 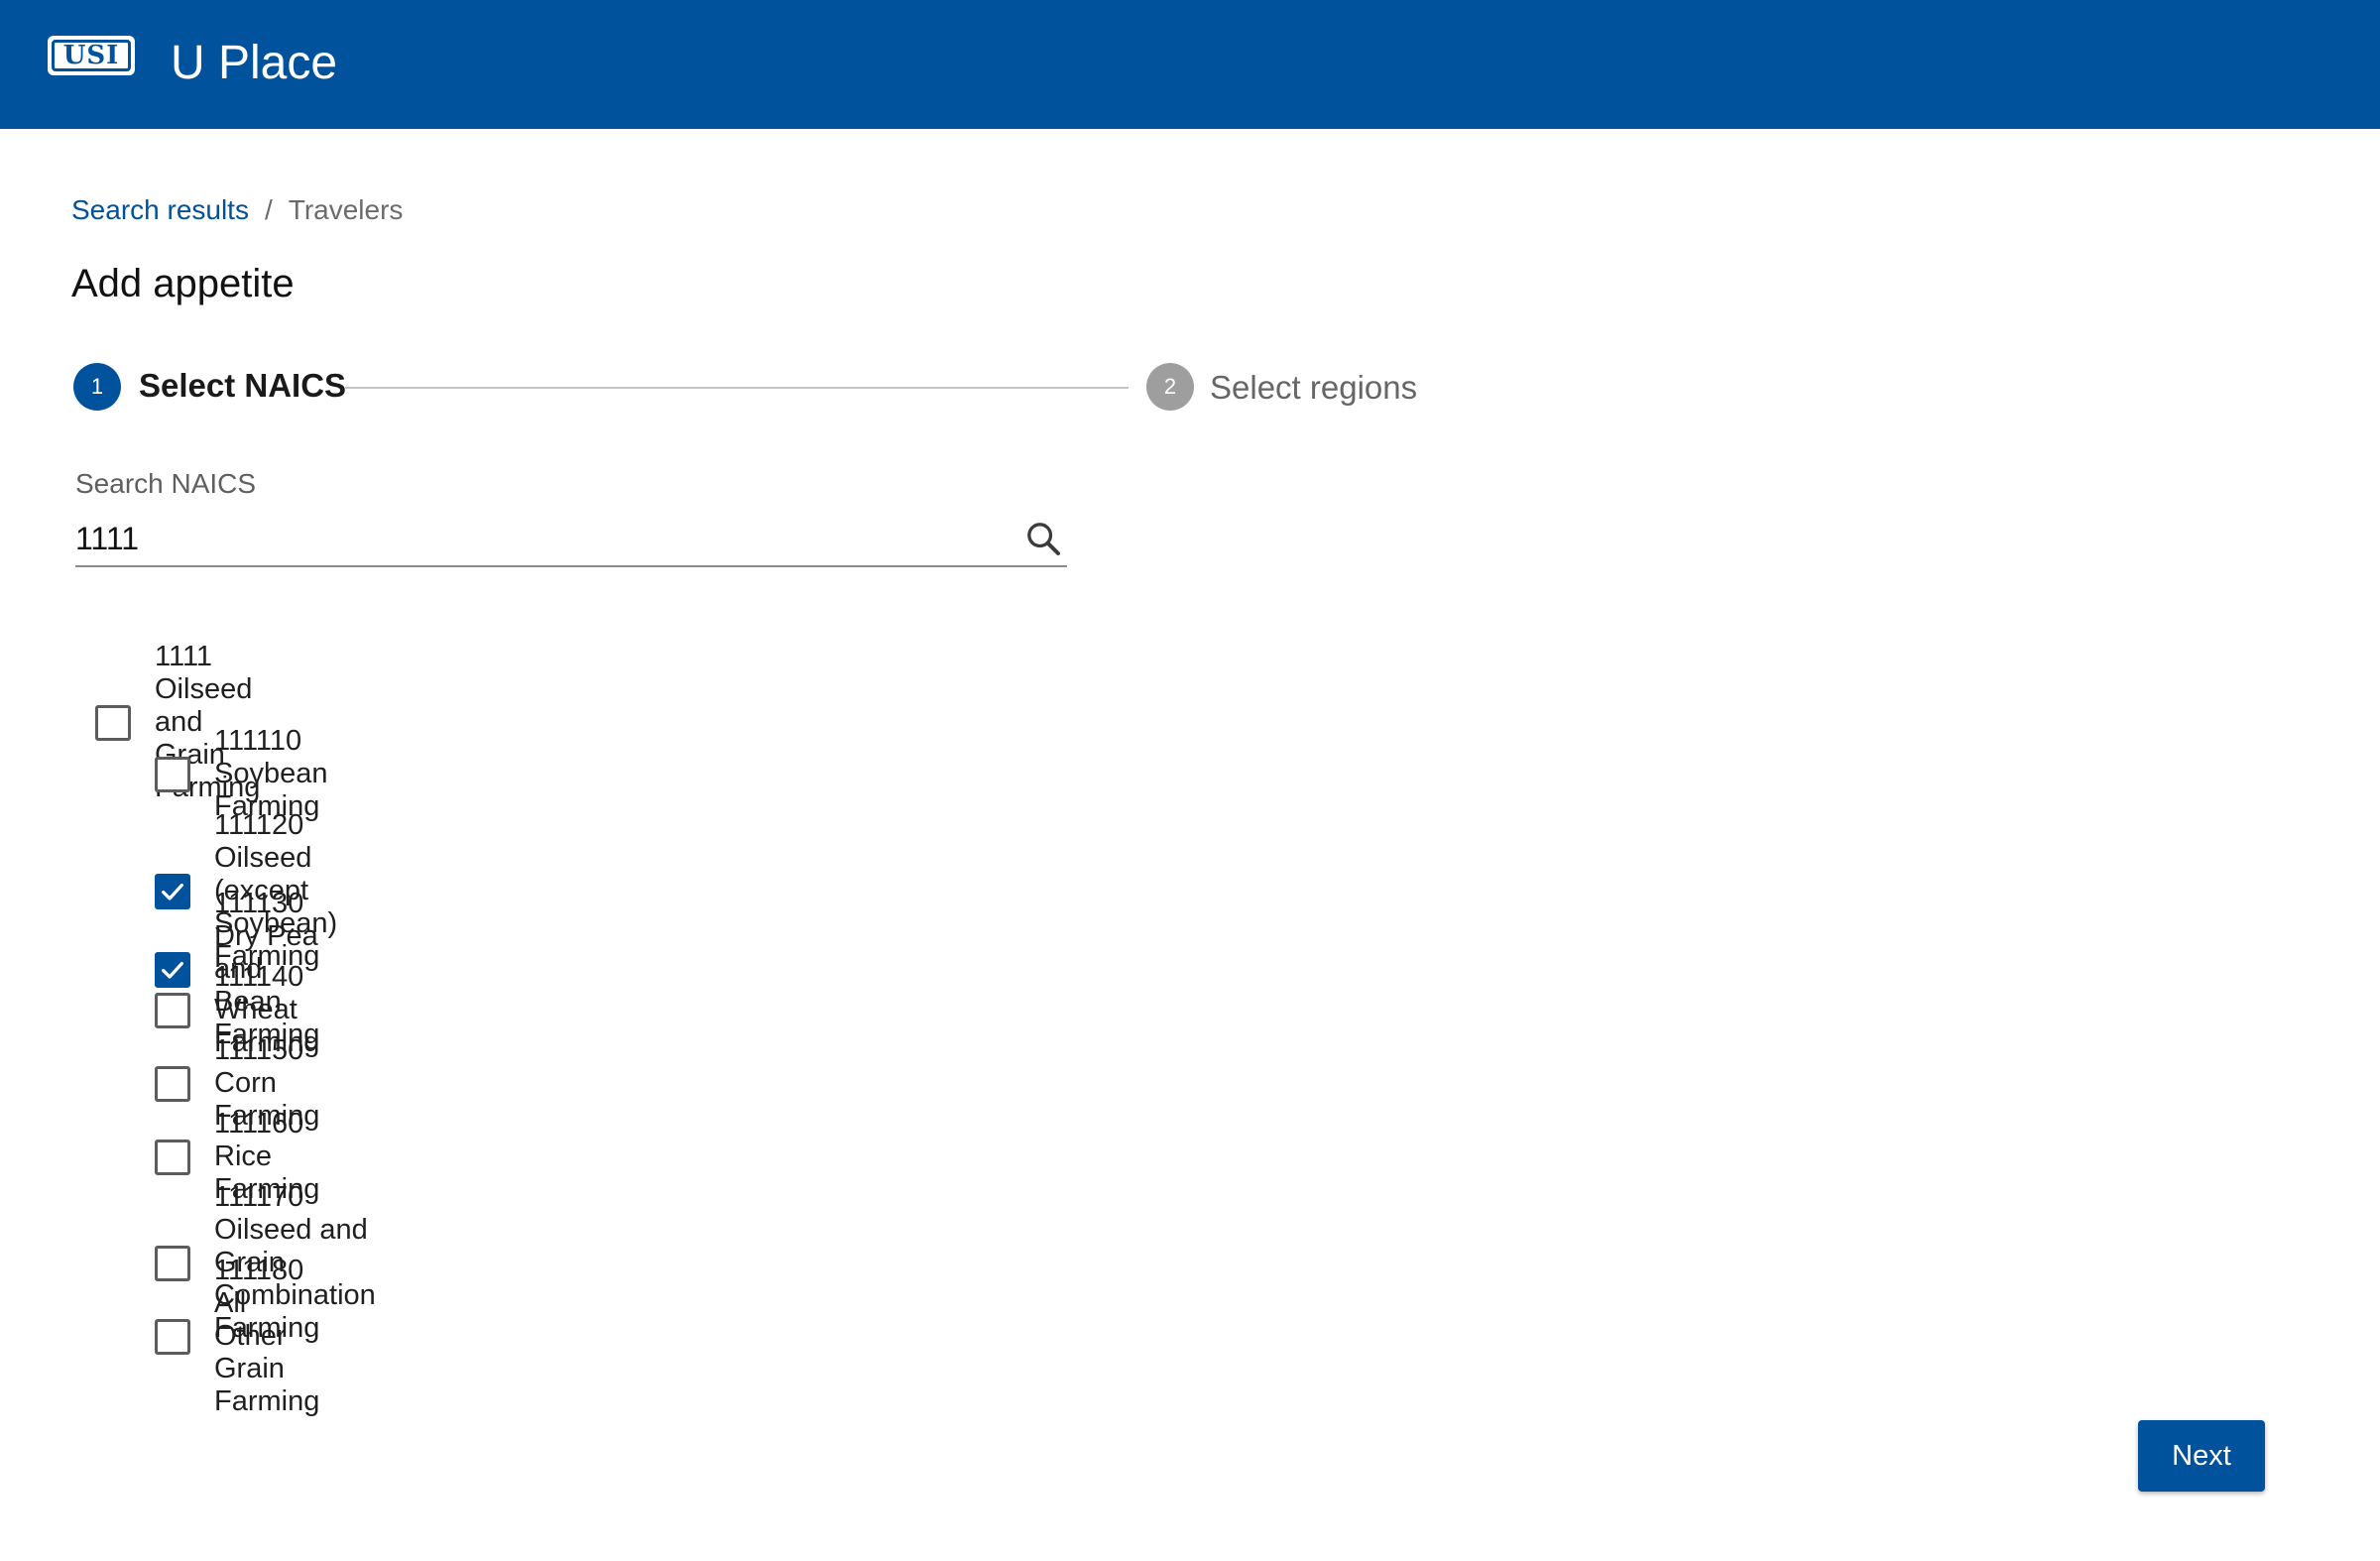 What do you see at coordinates (183, 283) in the screenshot?
I see `page-title: Add appetite` at bounding box center [183, 283].